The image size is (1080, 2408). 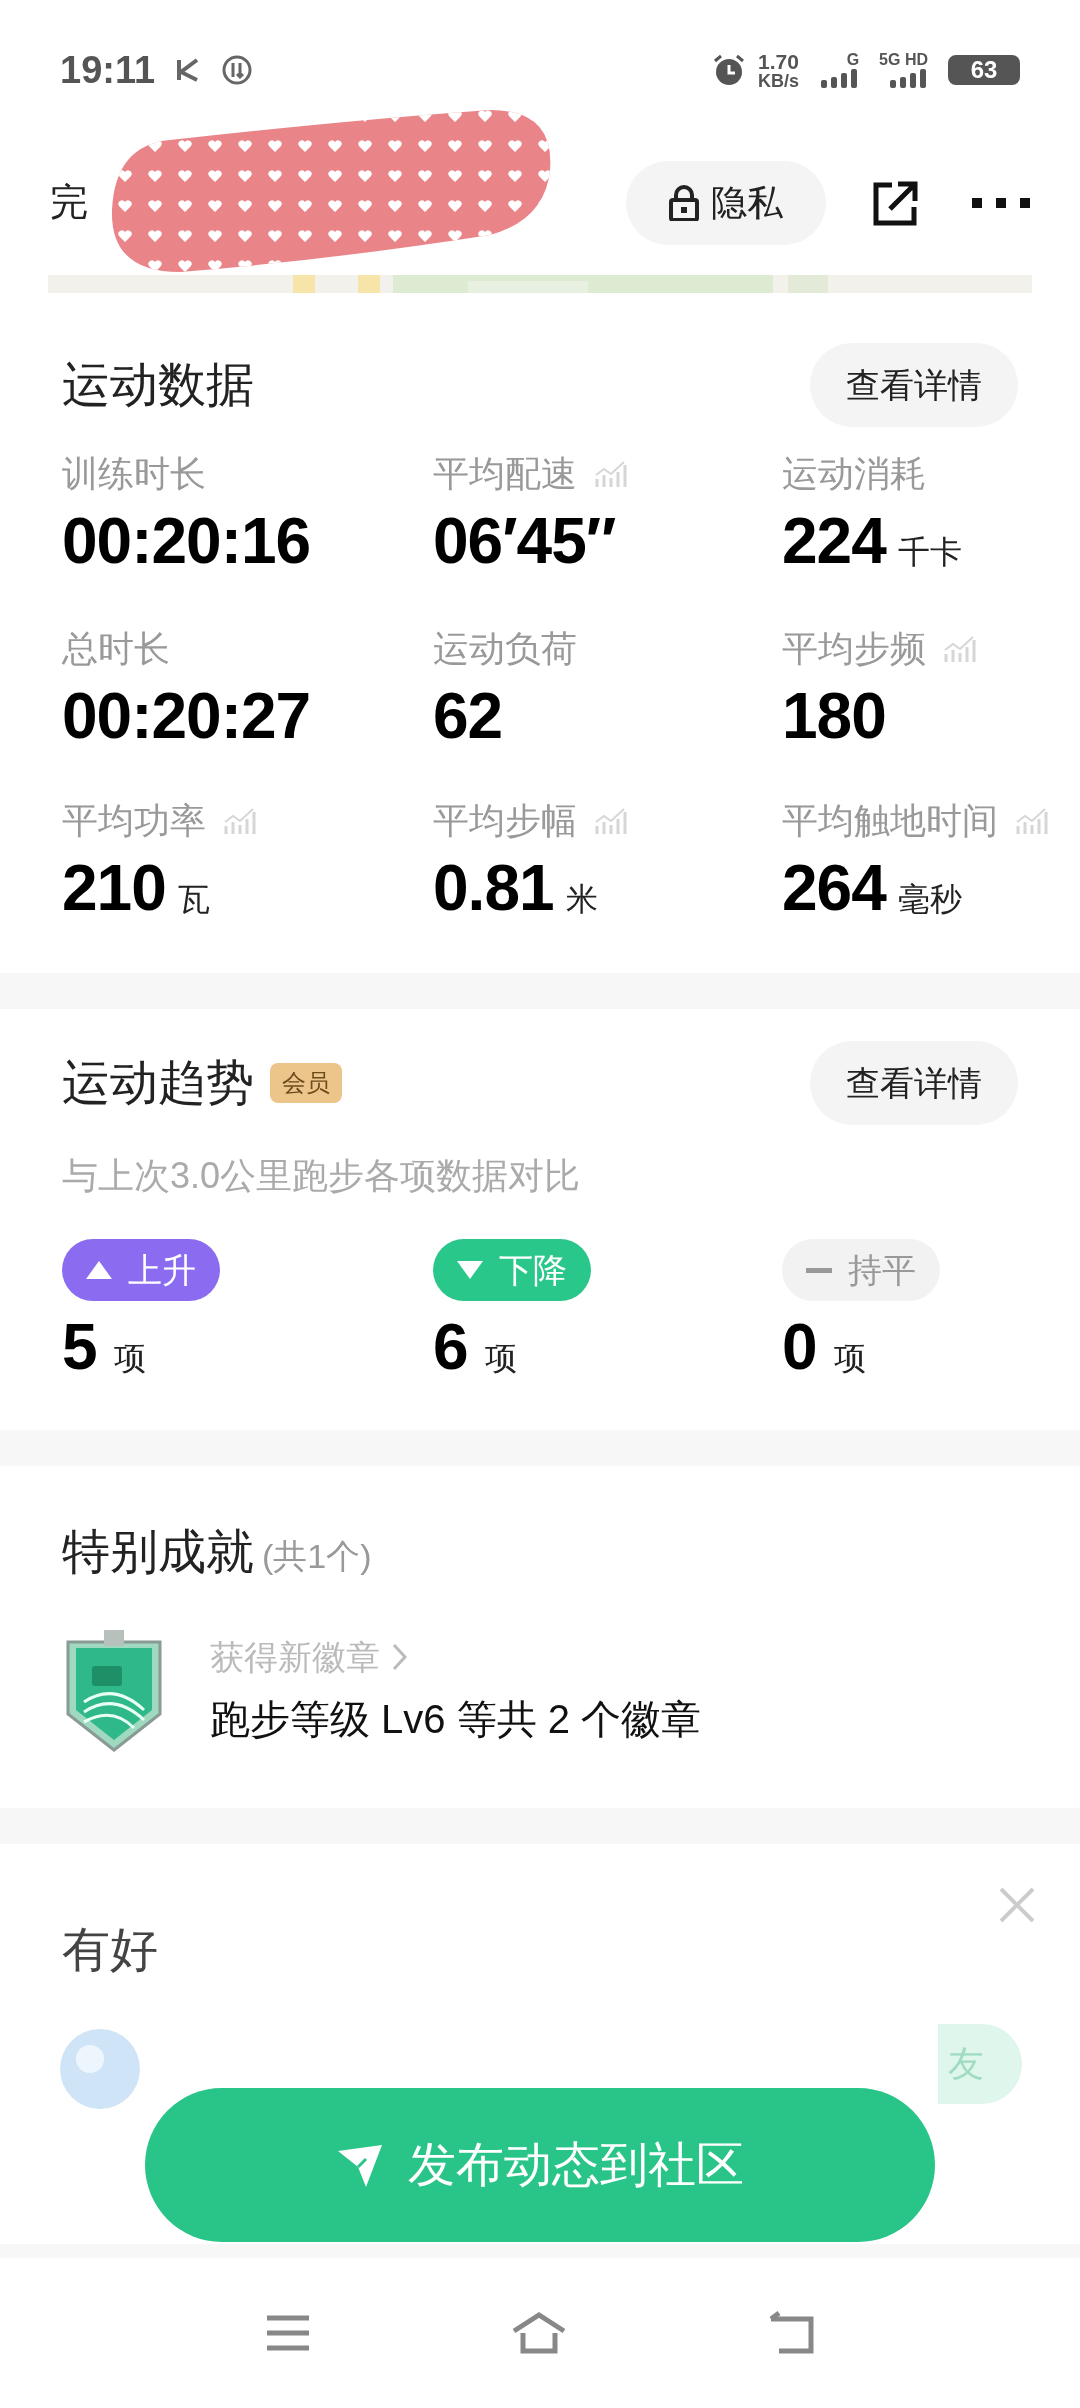 What do you see at coordinates (729, 70) in the screenshot?
I see `alarm-icon` at bounding box center [729, 70].